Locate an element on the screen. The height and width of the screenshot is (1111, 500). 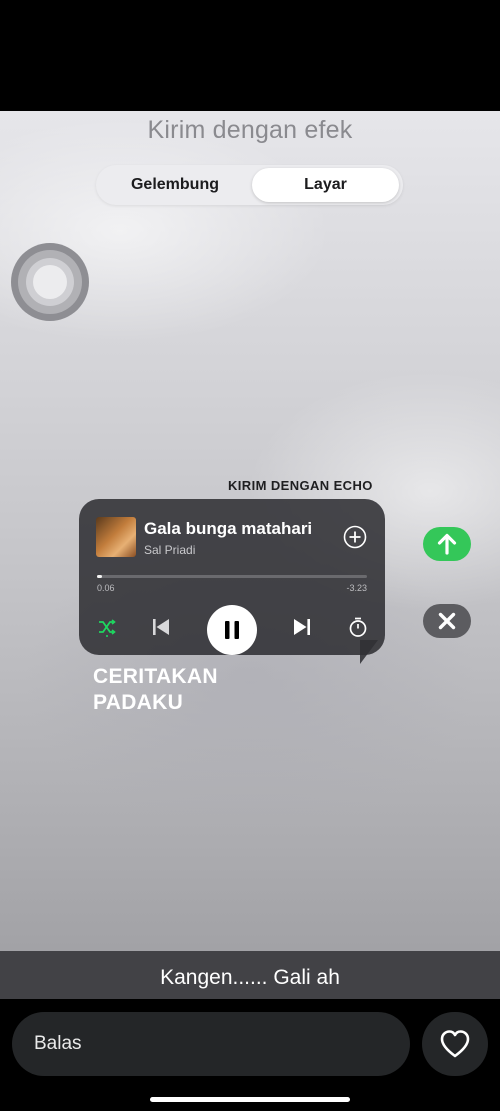
status-bar is located at coordinates (250, 55).